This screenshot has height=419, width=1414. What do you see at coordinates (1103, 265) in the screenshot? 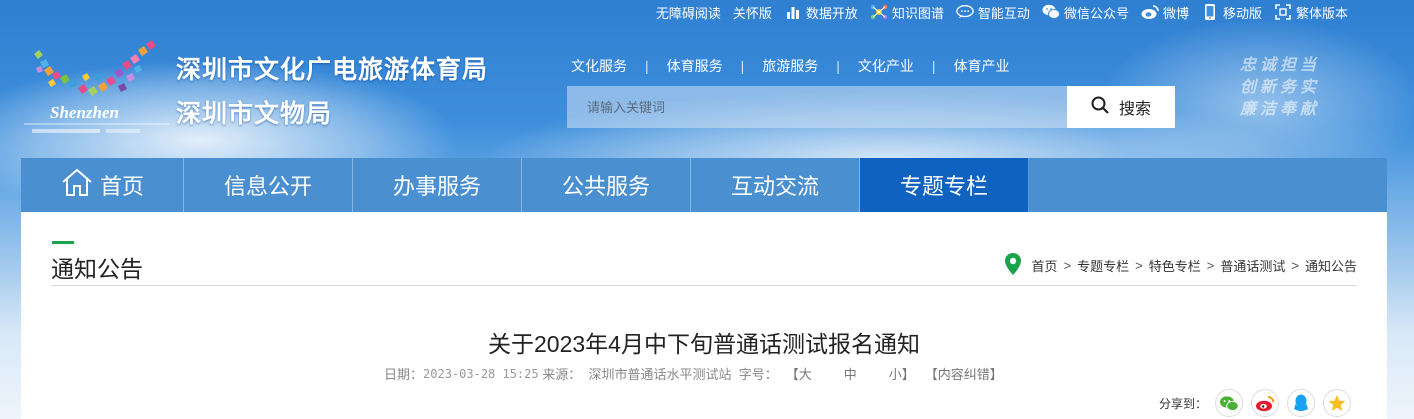
I see `breadcrumb-item: 专题专栏` at bounding box center [1103, 265].